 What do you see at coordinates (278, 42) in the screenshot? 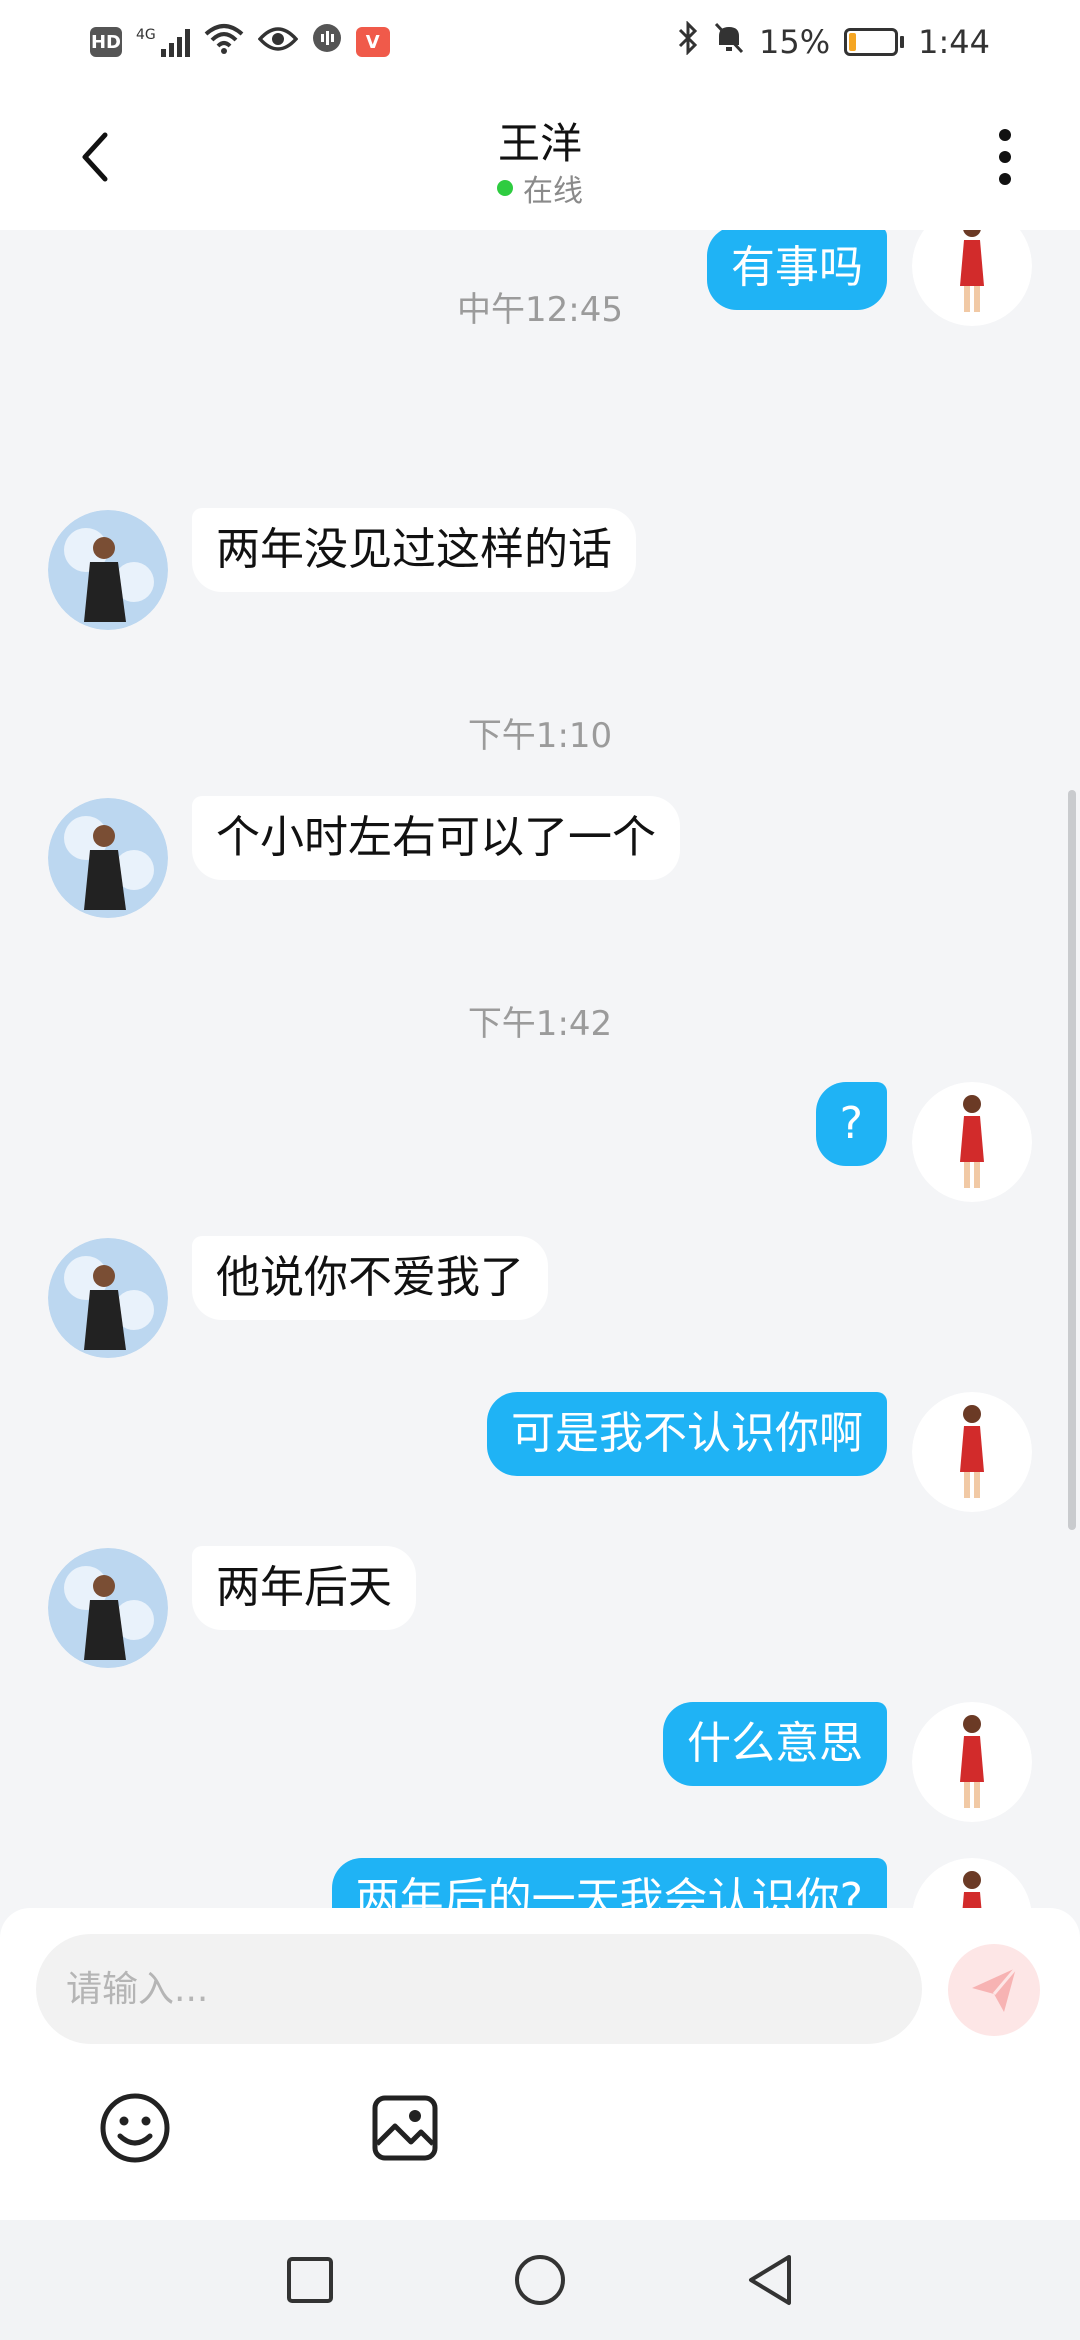
I see `eye-icon` at bounding box center [278, 42].